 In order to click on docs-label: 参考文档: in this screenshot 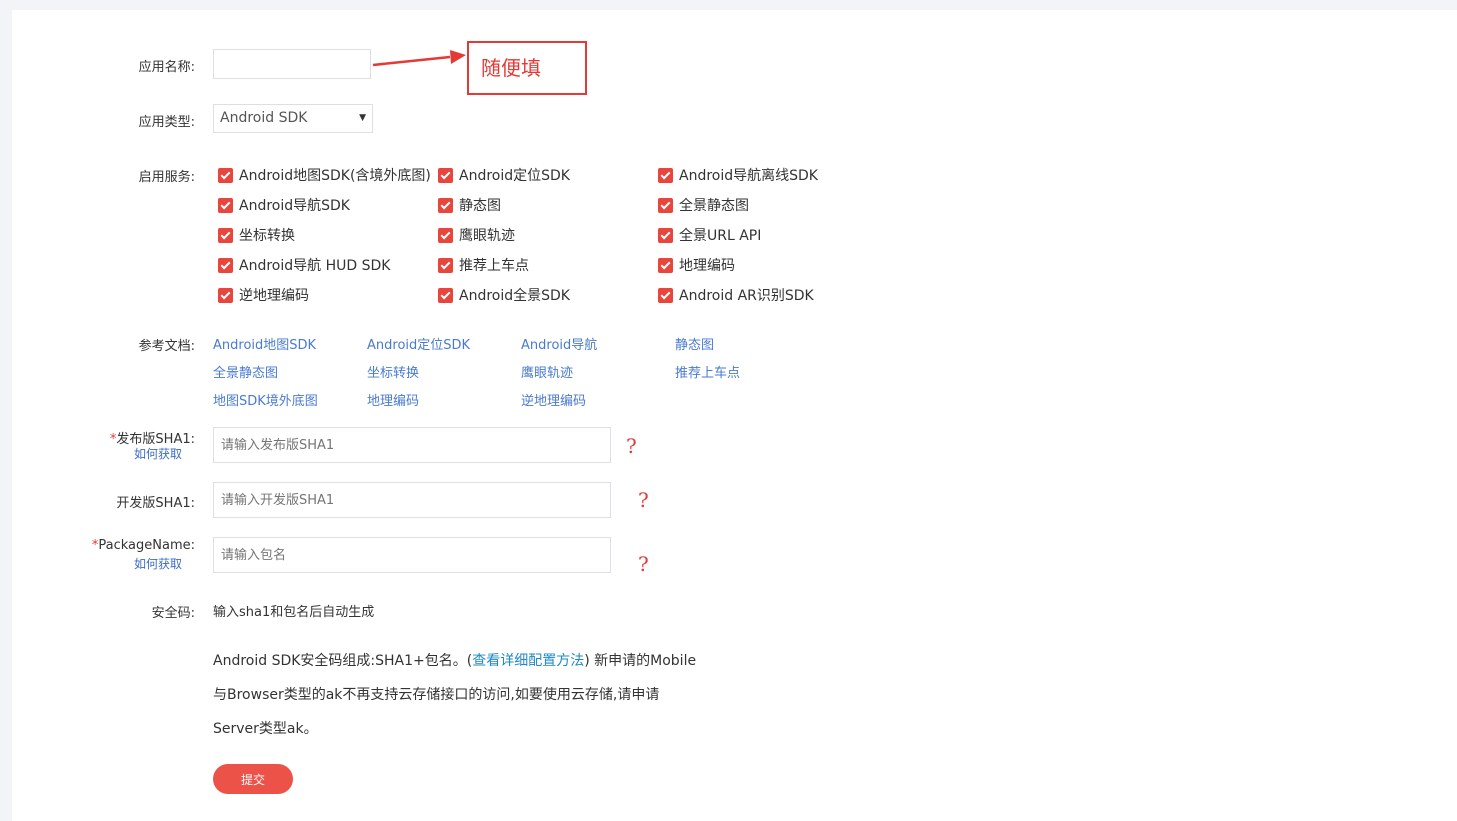, I will do `click(166, 346)`.